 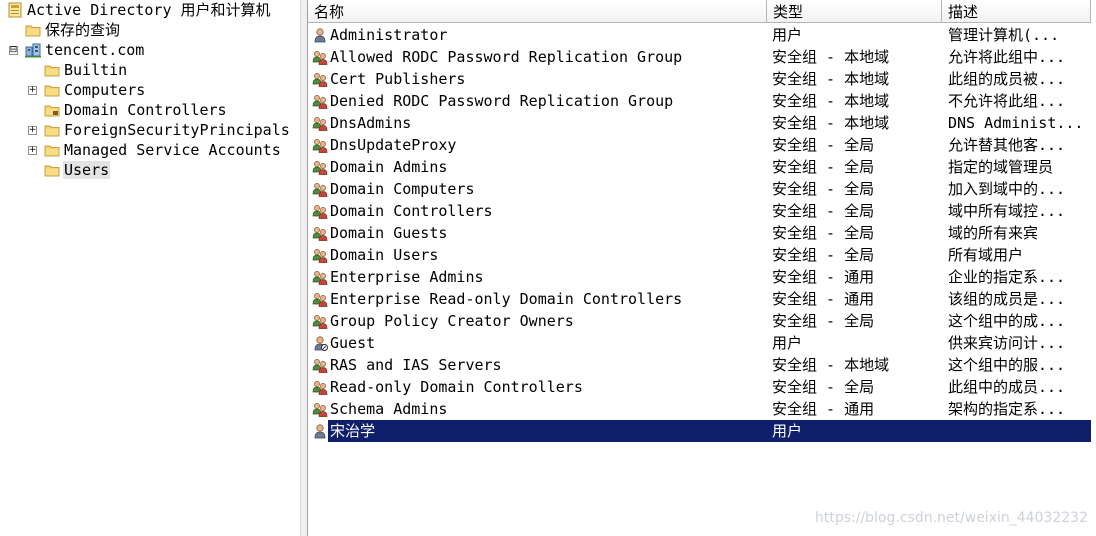 What do you see at coordinates (456, 387) in the screenshot?
I see `cell-name: Read-only Domain Controllers` at bounding box center [456, 387].